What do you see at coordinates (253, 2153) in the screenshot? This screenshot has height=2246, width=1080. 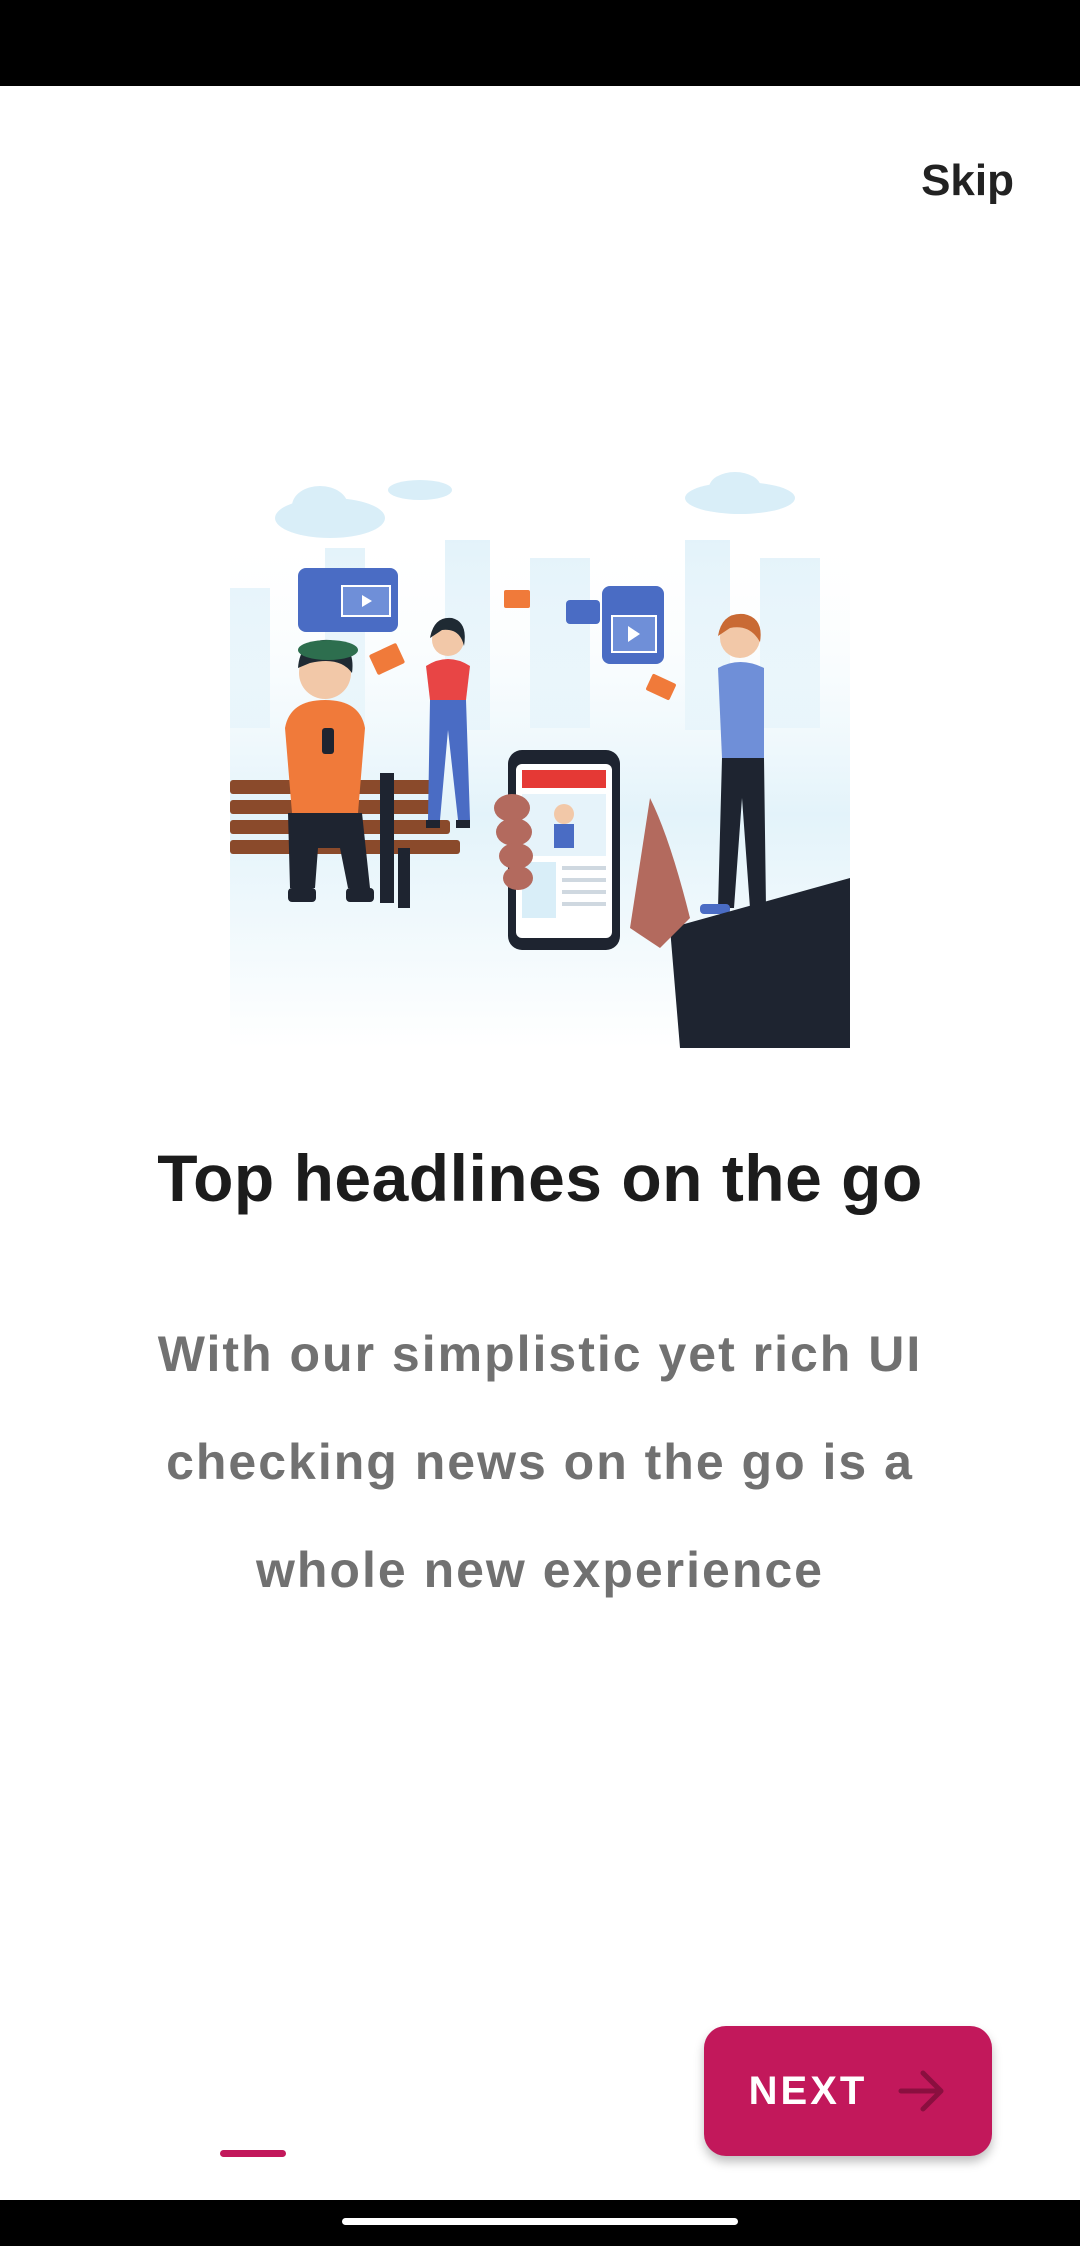 I see `page-indicator-active` at bounding box center [253, 2153].